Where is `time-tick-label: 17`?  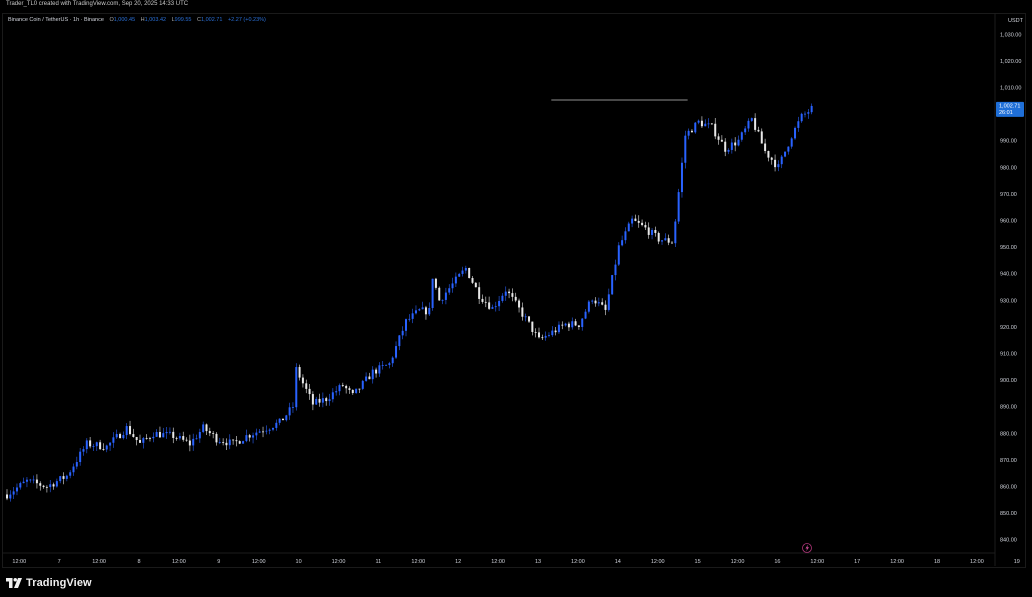
time-tick-label: 17 is located at coordinates (857, 562).